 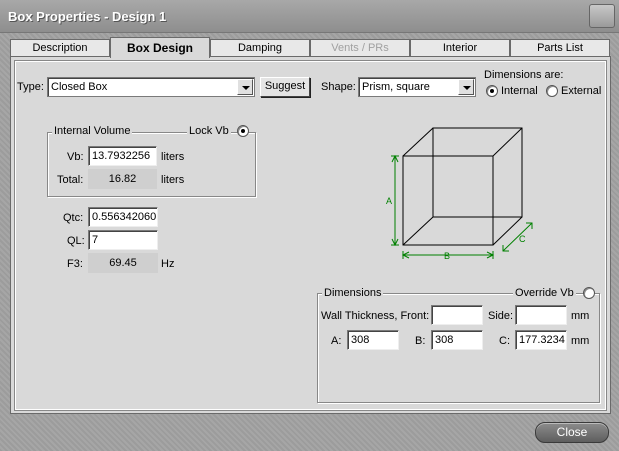 What do you see at coordinates (460, 48) in the screenshot?
I see `tab-interior: Interior` at bounding box center [460, 48].